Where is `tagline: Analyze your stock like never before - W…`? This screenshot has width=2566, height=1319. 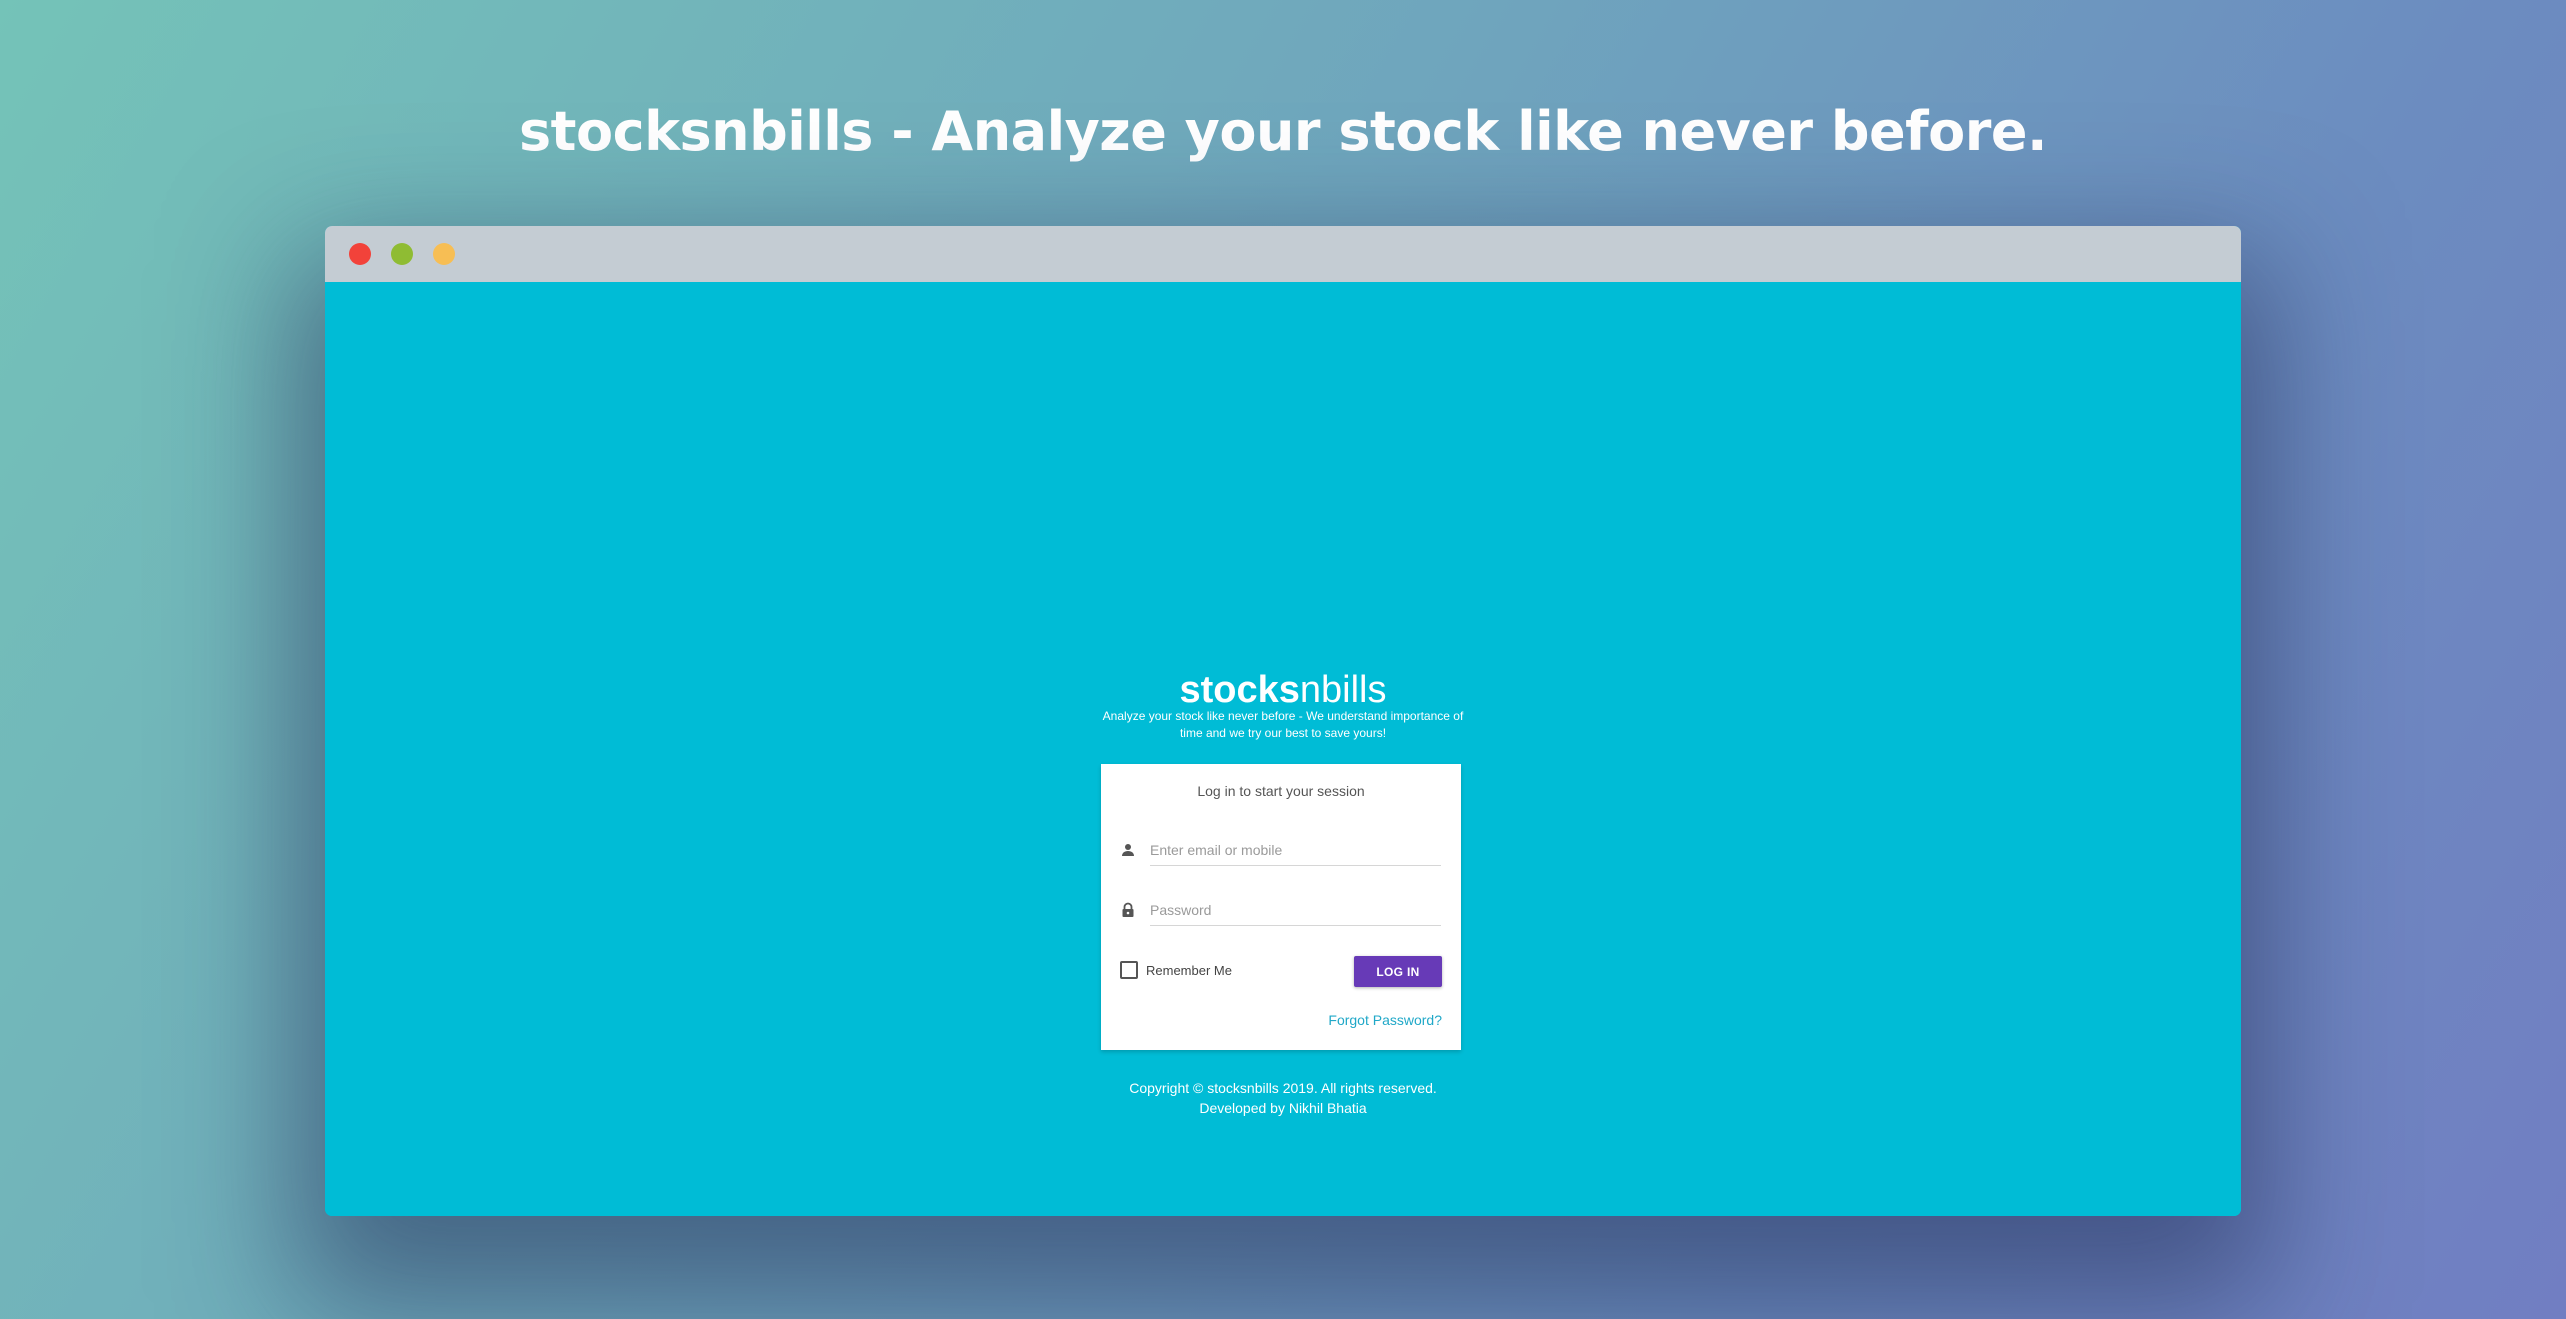
tagline: Analyze your stock like never before - W… is located at coordinates (1283, 724).